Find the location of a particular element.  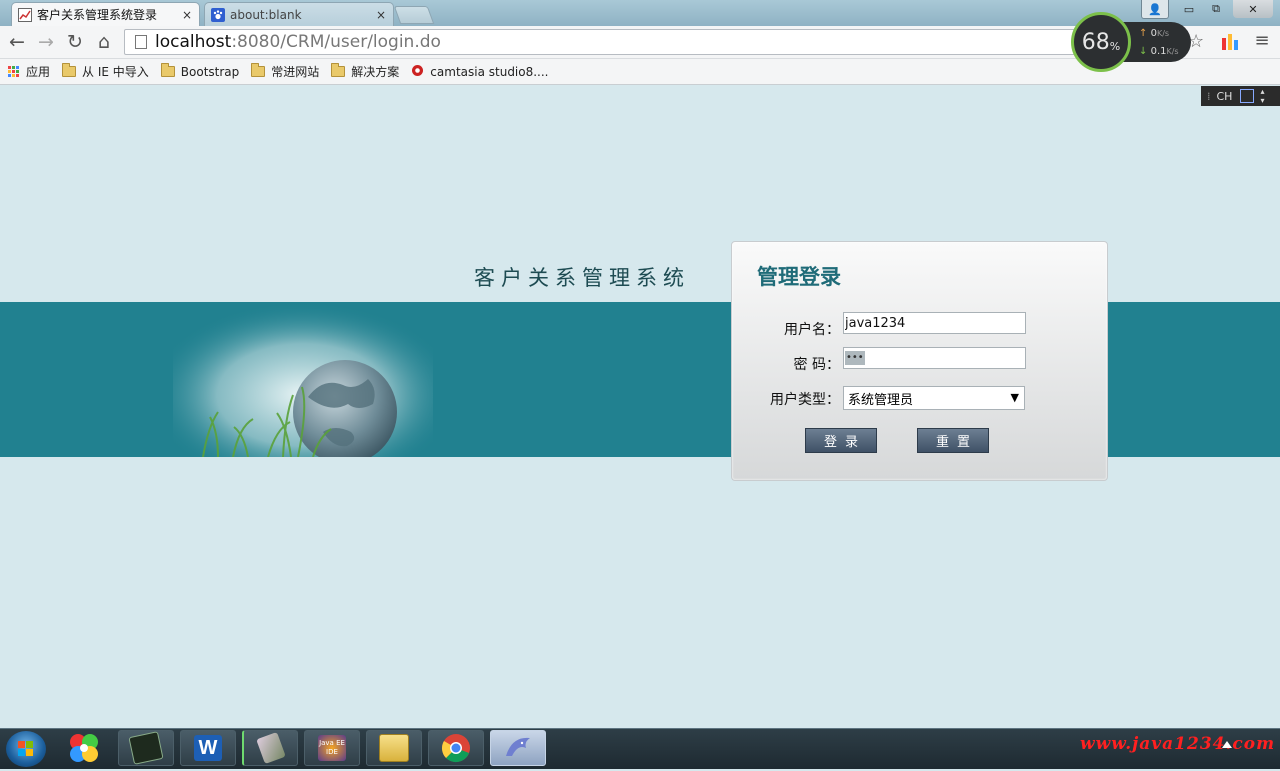

tray-arrow-icon is located at coordinates (1227, 744).